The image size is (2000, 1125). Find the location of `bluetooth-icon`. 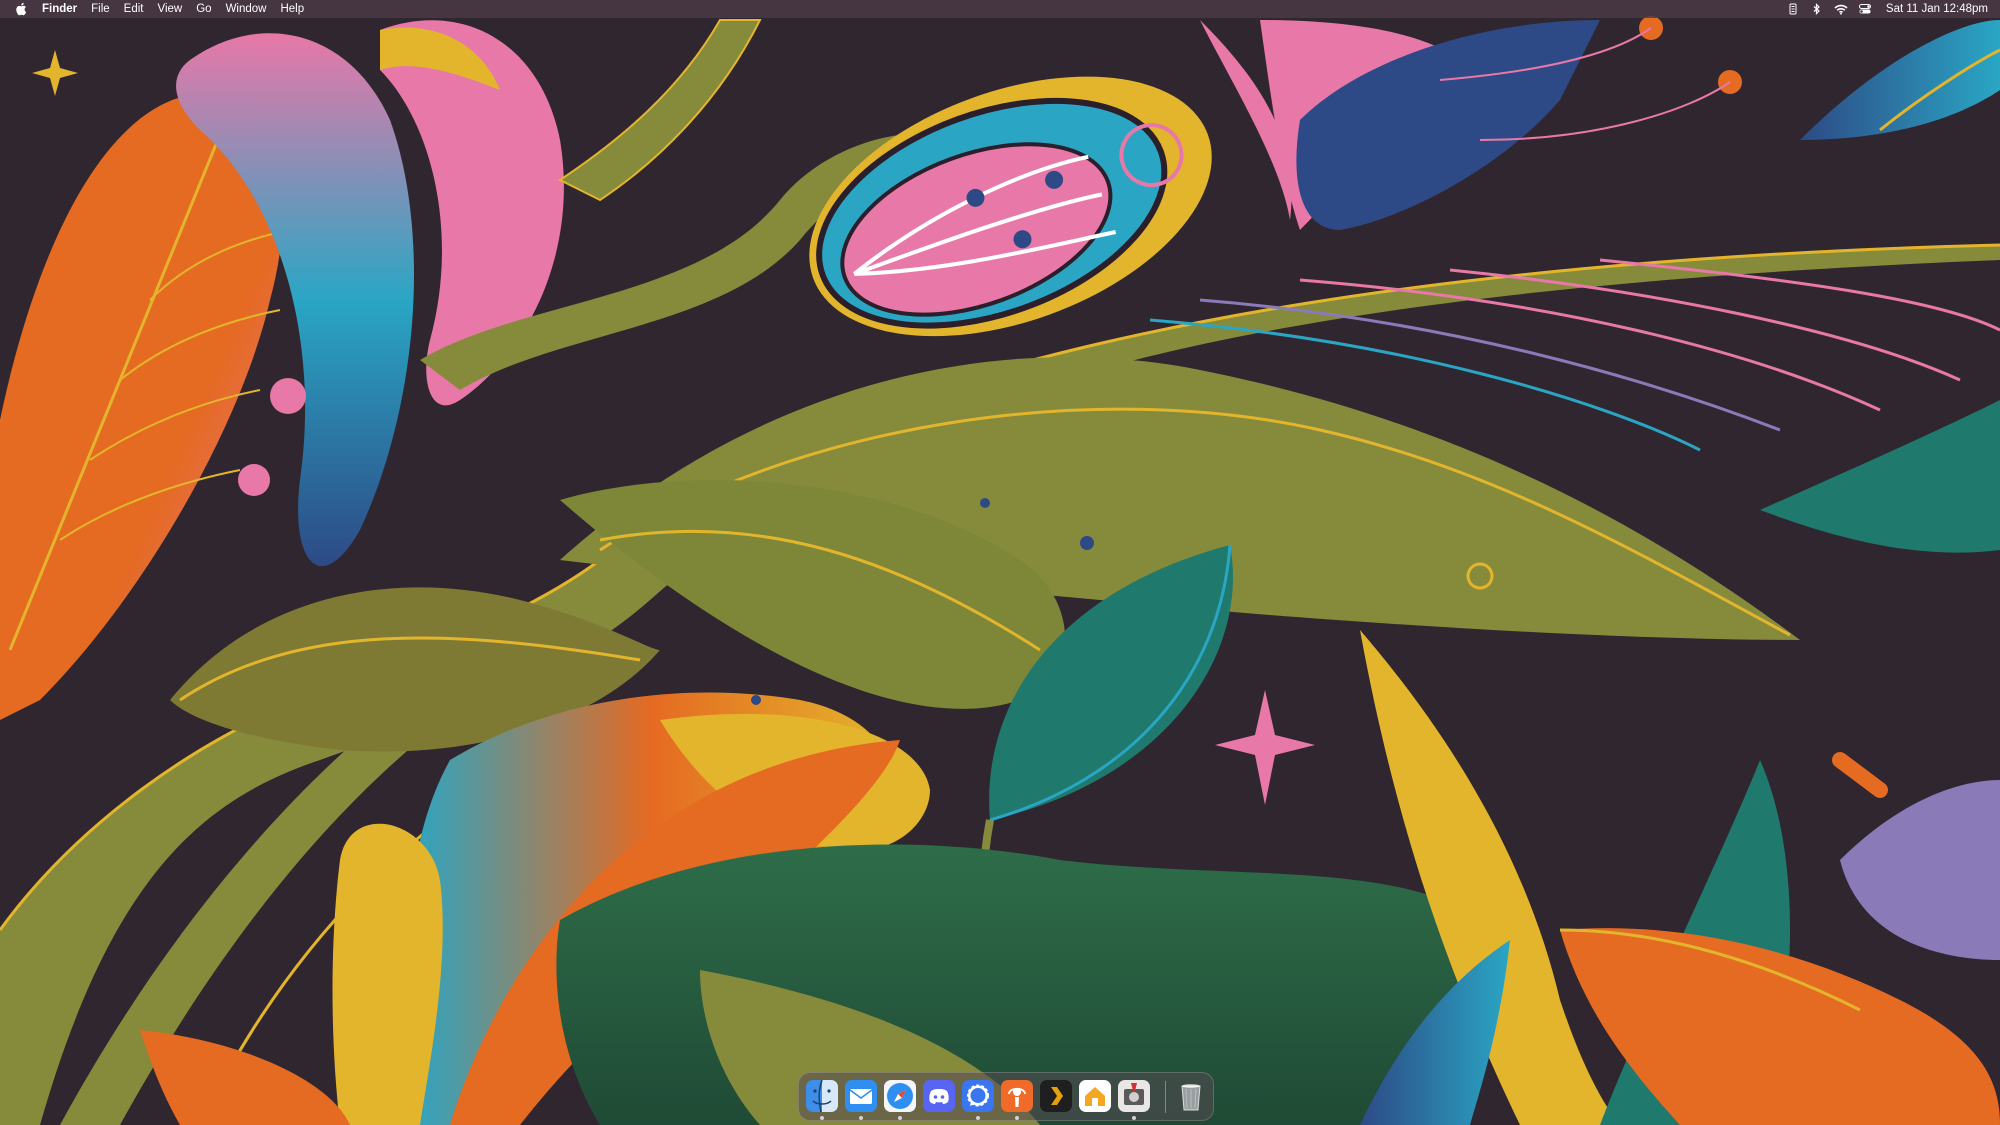

bluetooth-icon is located at coordinates (1817, 9).